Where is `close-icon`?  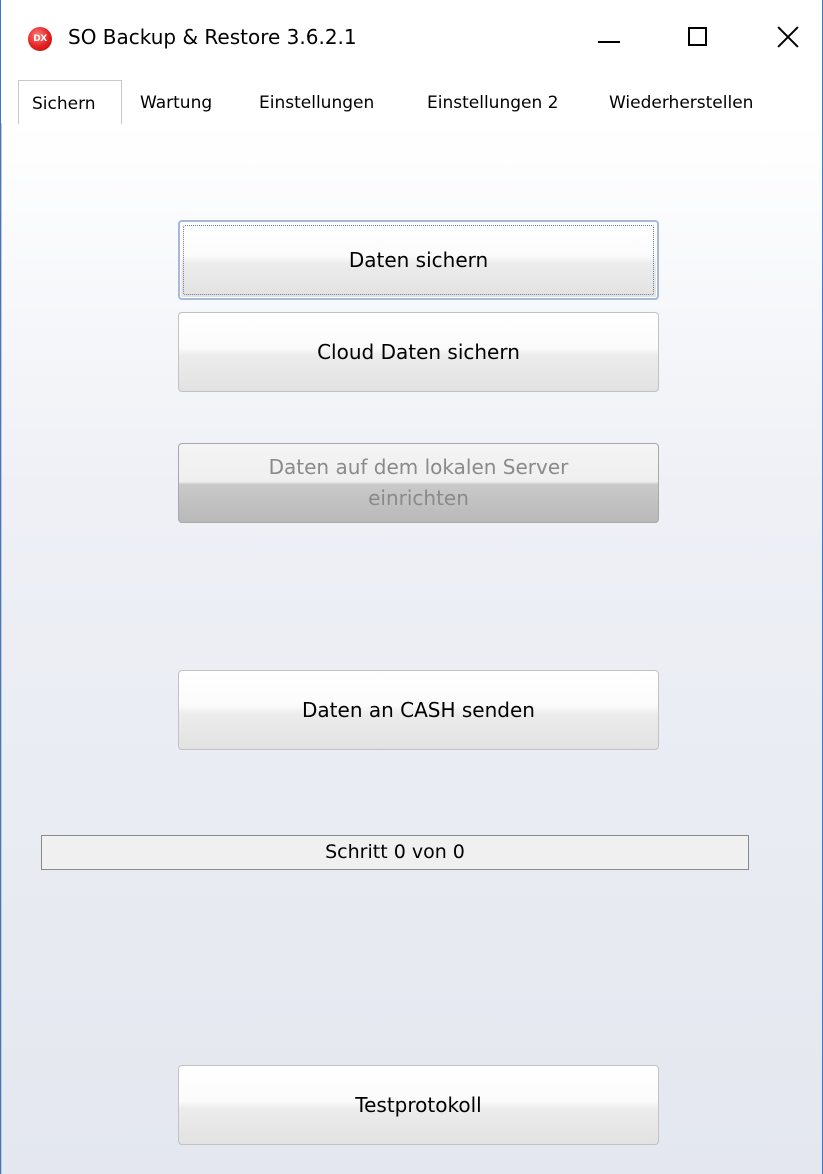
close-icon is located at coordinates (788, 37).